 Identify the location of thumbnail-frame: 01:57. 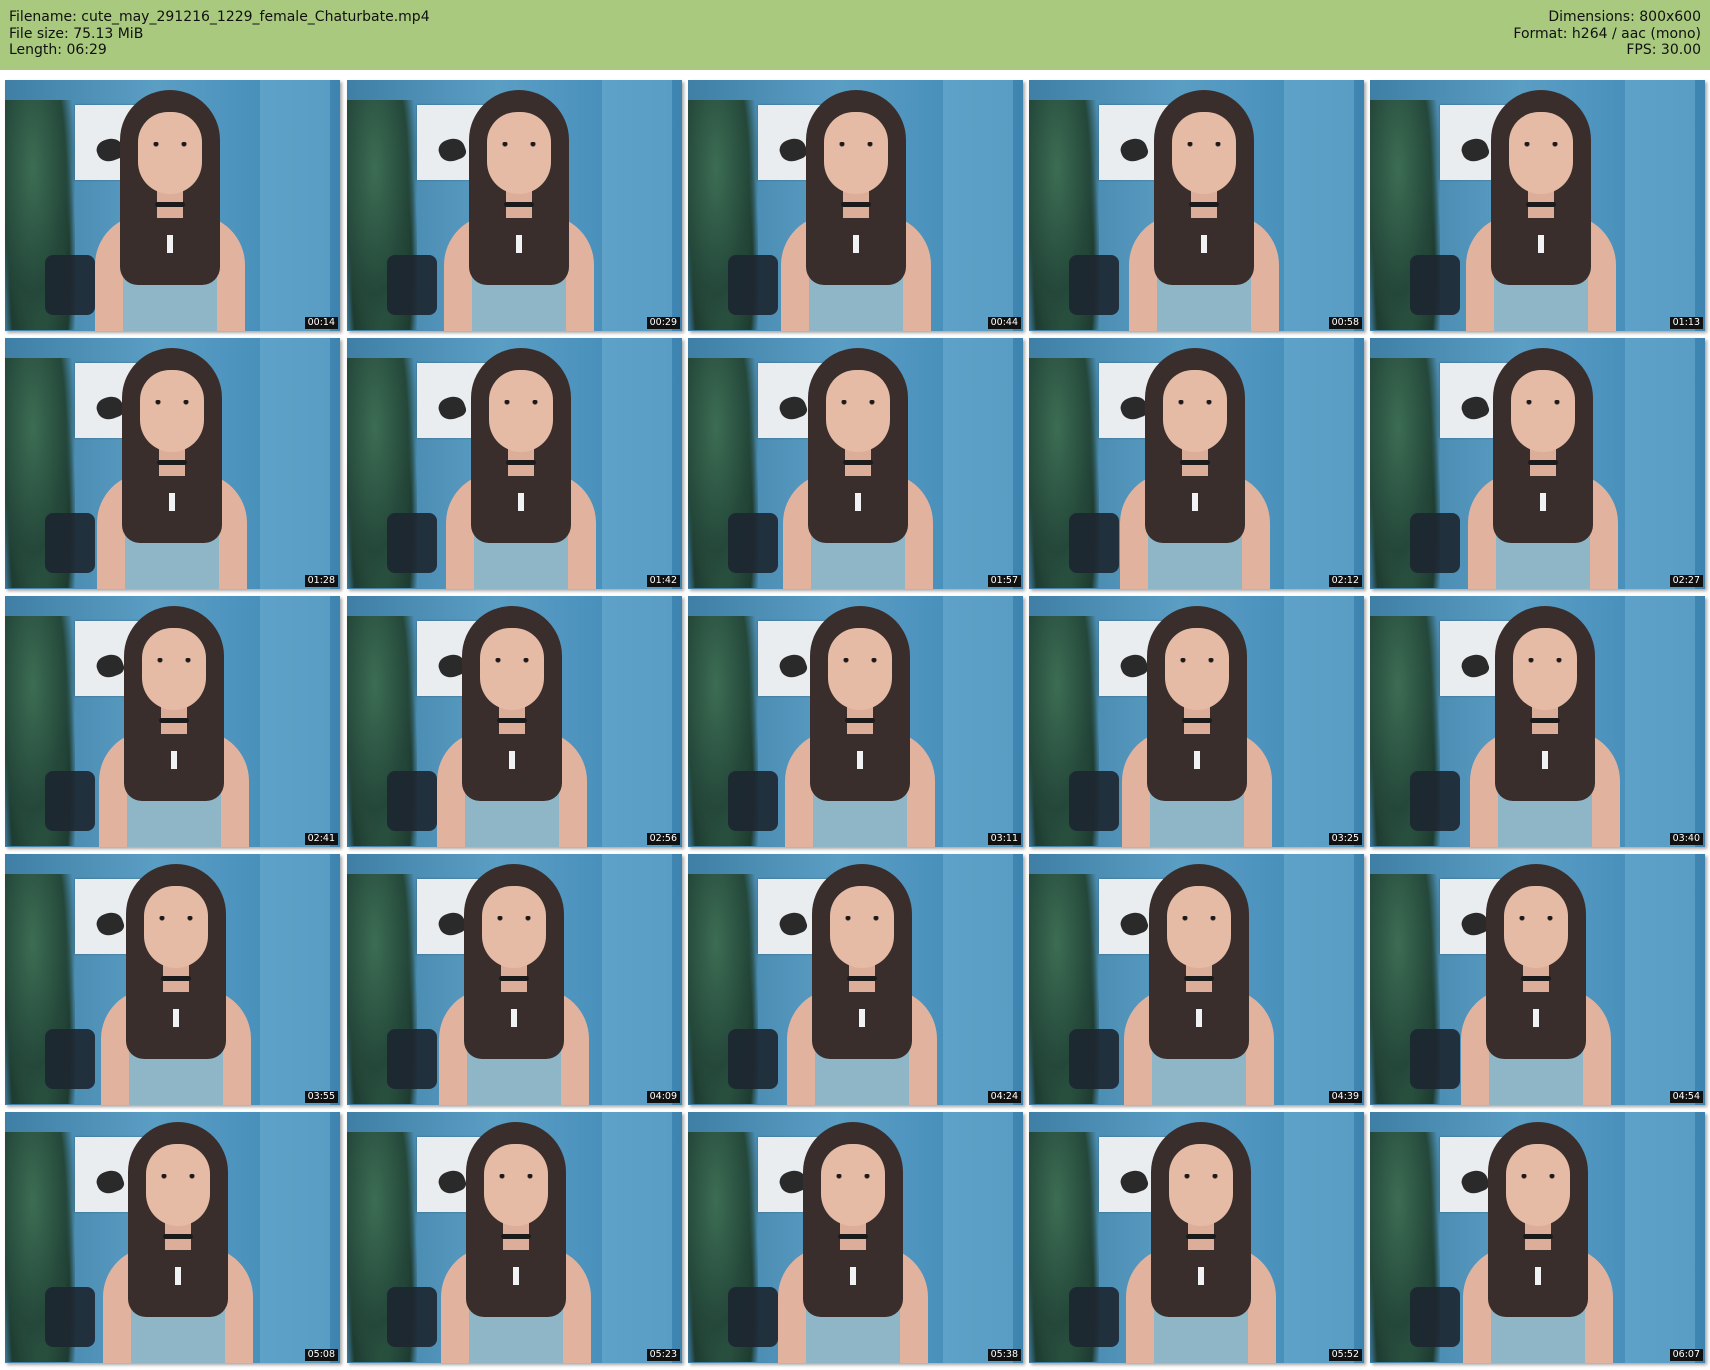
(855, 463).